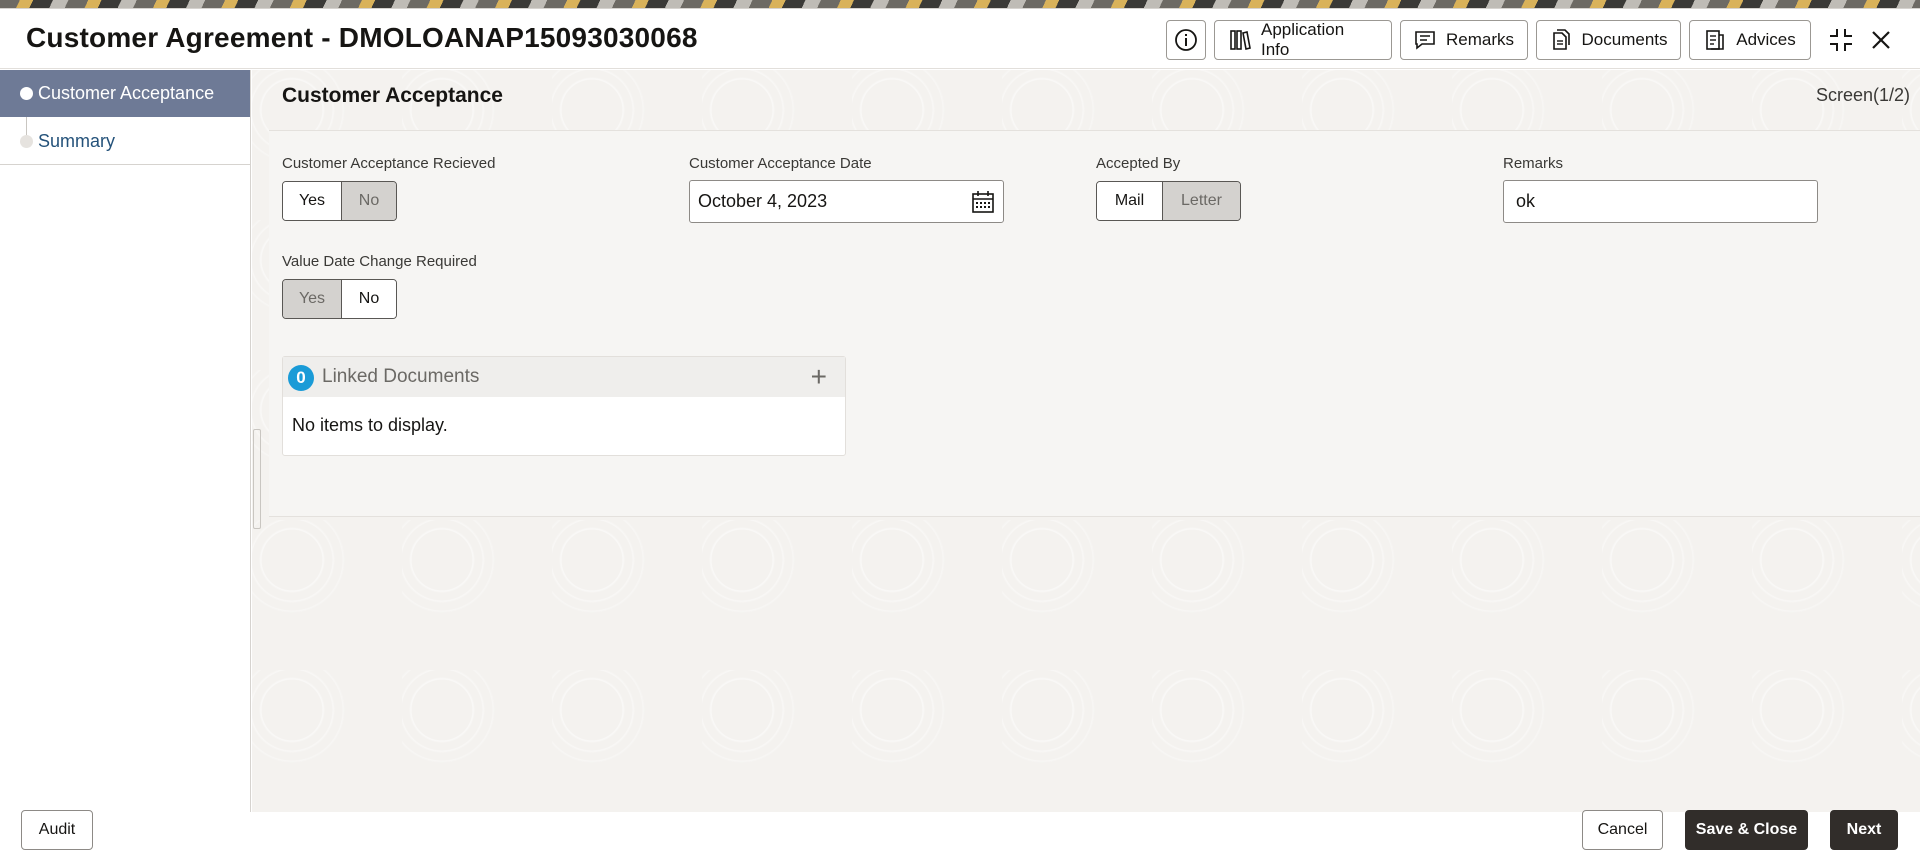 The image size is (1920, 861). Describe the element at coordinates (369, 299) in the screenshot. I see `value-date-change-no: No` at that location.